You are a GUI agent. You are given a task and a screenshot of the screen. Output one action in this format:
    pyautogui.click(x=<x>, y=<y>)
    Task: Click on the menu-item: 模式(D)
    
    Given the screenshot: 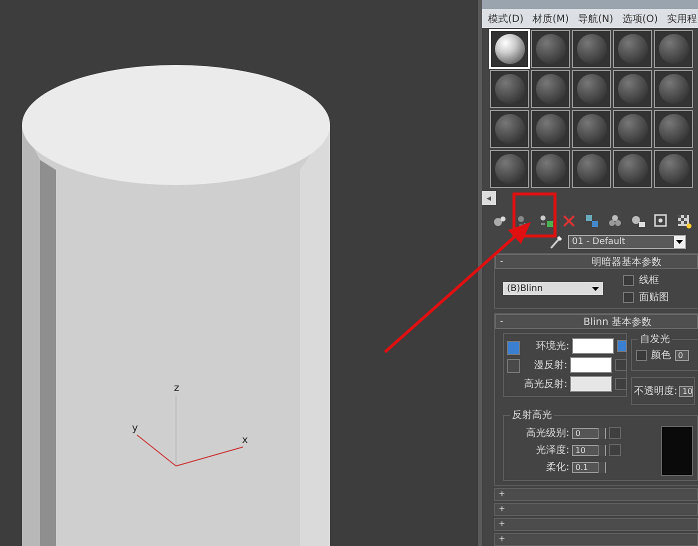 What is the action you would take?
    pyautogui.click(x=506, y=19)
    